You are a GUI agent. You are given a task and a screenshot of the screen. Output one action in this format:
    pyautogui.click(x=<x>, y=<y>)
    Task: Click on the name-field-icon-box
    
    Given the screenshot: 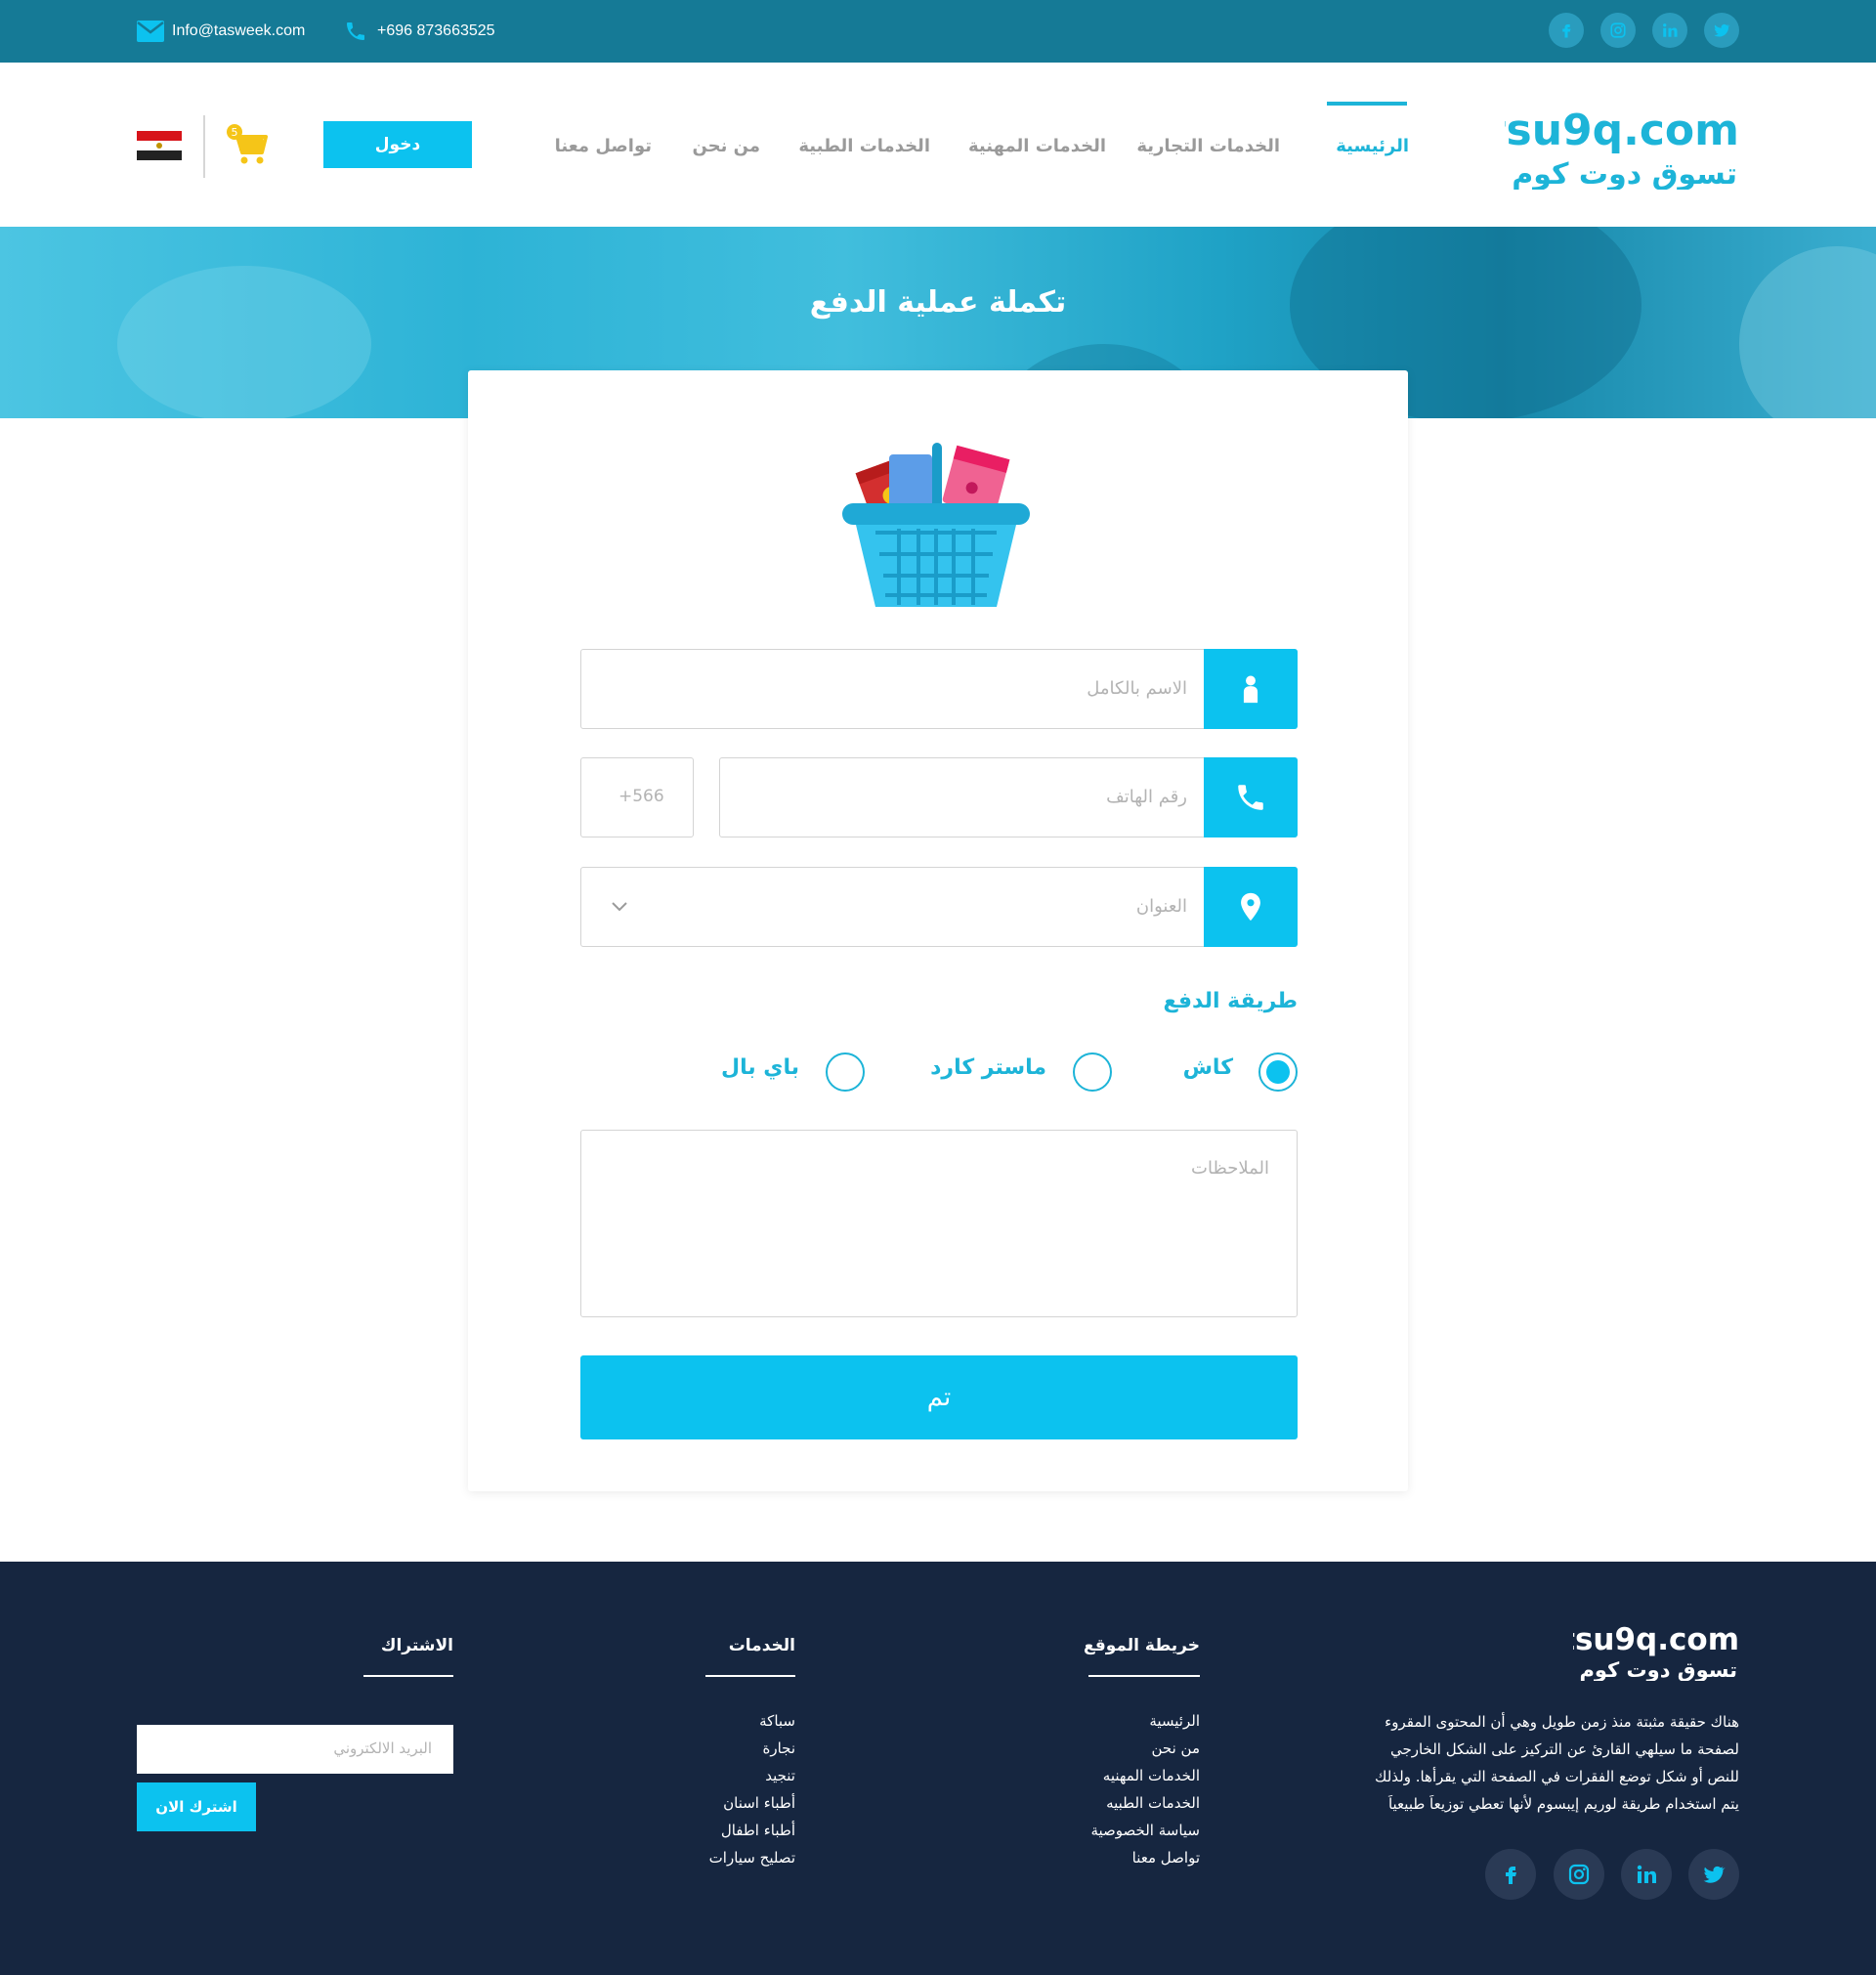 What is the action you would take?
    pyautogui.click(x=1251, y=689)
    